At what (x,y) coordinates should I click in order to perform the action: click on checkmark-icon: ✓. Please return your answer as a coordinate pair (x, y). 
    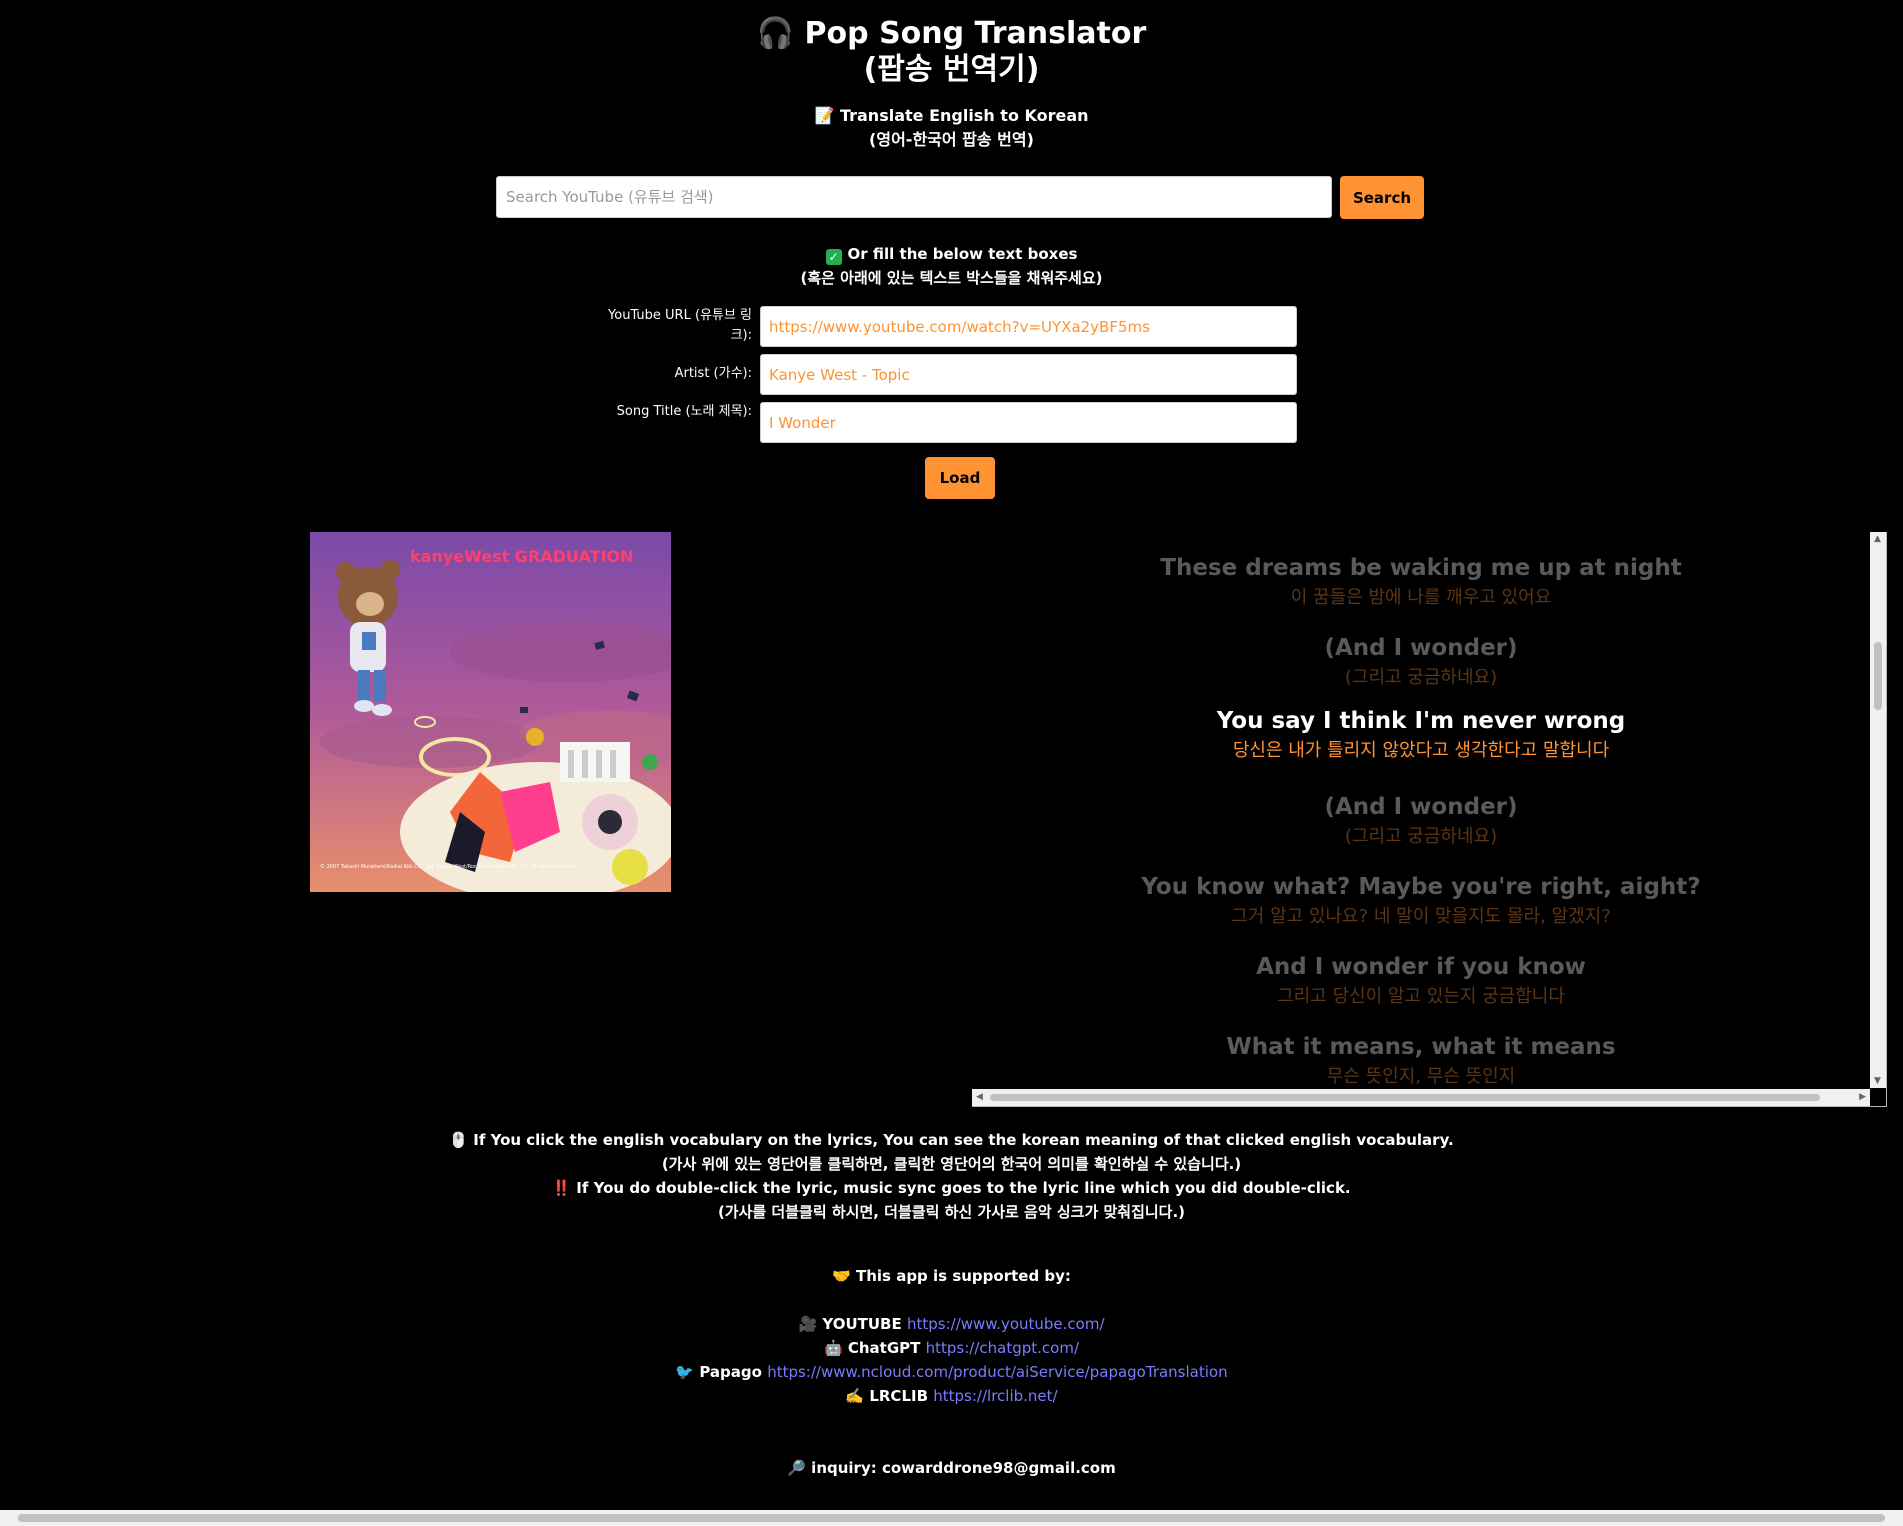
    Looking at the image, I should click on (833, 257).